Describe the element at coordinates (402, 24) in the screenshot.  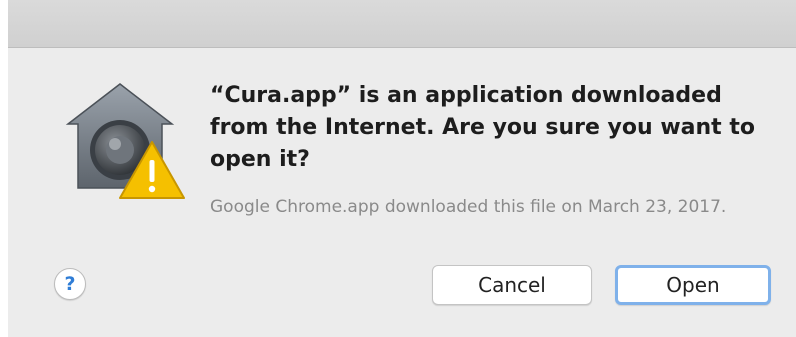
I see `dialog-titlebar` at that location.